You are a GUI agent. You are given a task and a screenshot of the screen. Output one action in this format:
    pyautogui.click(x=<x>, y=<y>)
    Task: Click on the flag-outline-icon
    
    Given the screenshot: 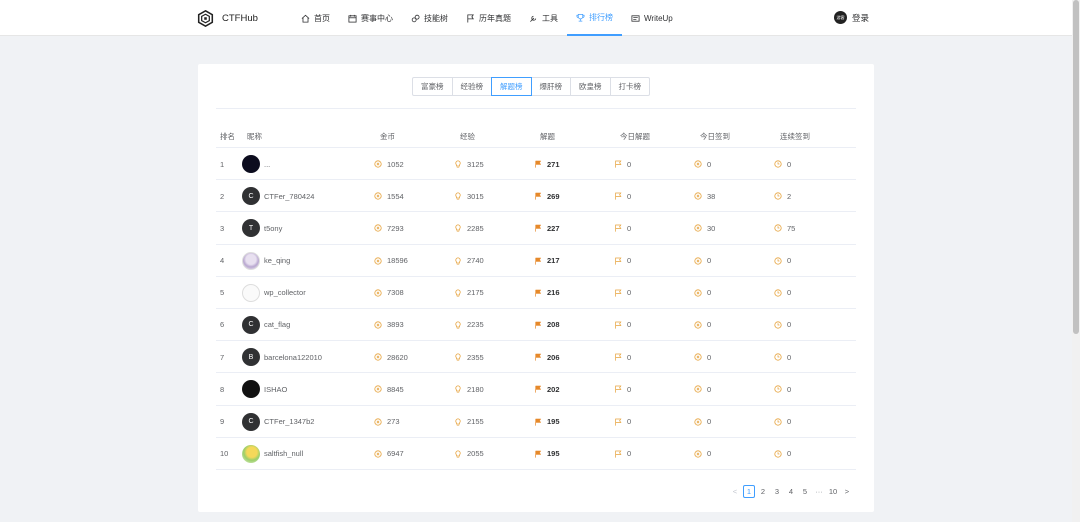 What is the action you would take?
    pyautogui.click(x=618, y=325)
    